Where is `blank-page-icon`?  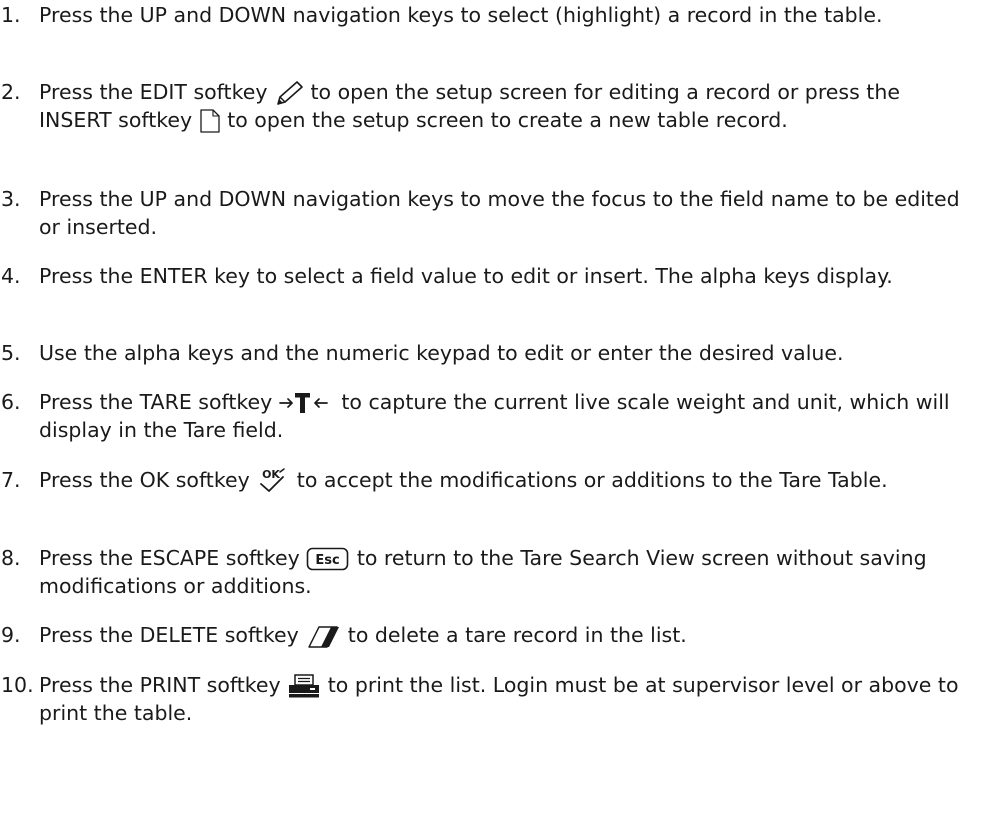
blank-page-icon is located at coordinates (210, 121).